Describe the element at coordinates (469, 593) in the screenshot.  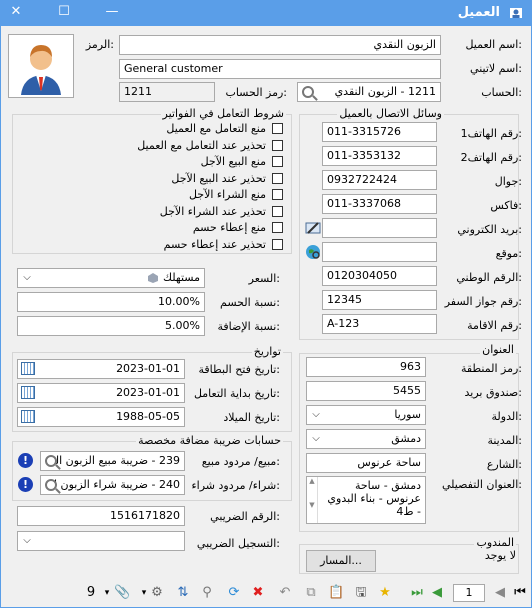
I see `record-number-input: 1` at that location.